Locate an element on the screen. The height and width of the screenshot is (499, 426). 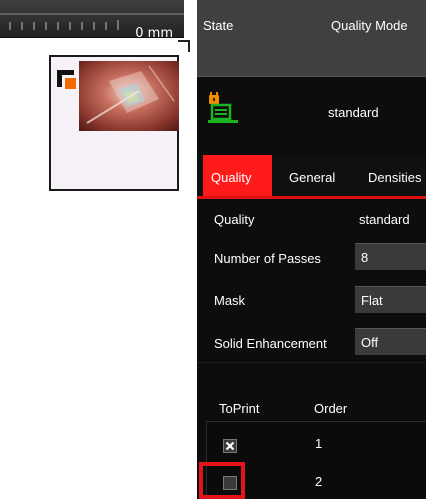
check-x-icon is located at coordinates (230, 446).